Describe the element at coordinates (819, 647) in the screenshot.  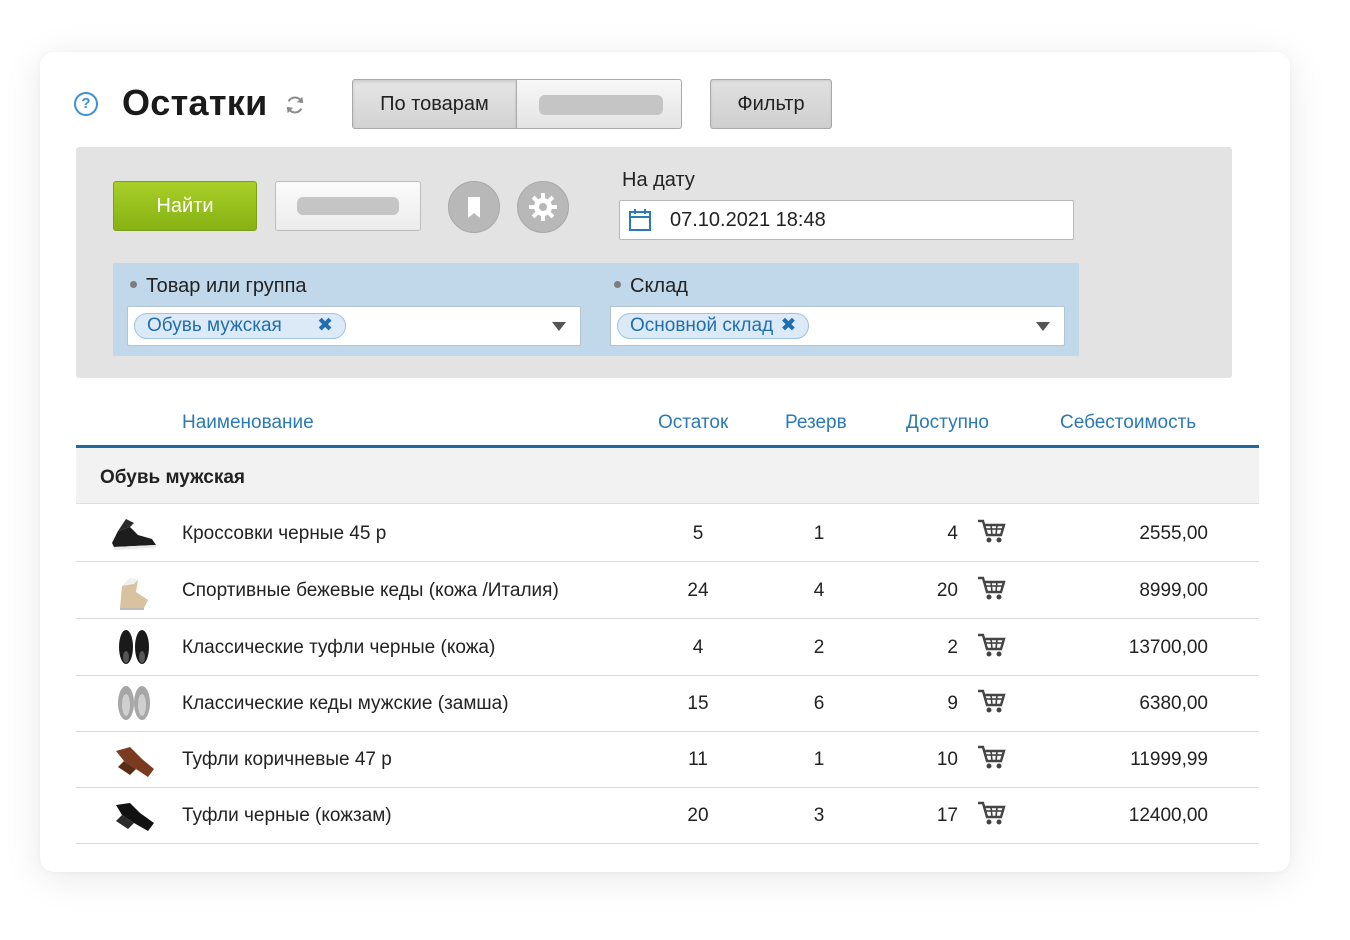
I see `reserve-value: 2` at that location.